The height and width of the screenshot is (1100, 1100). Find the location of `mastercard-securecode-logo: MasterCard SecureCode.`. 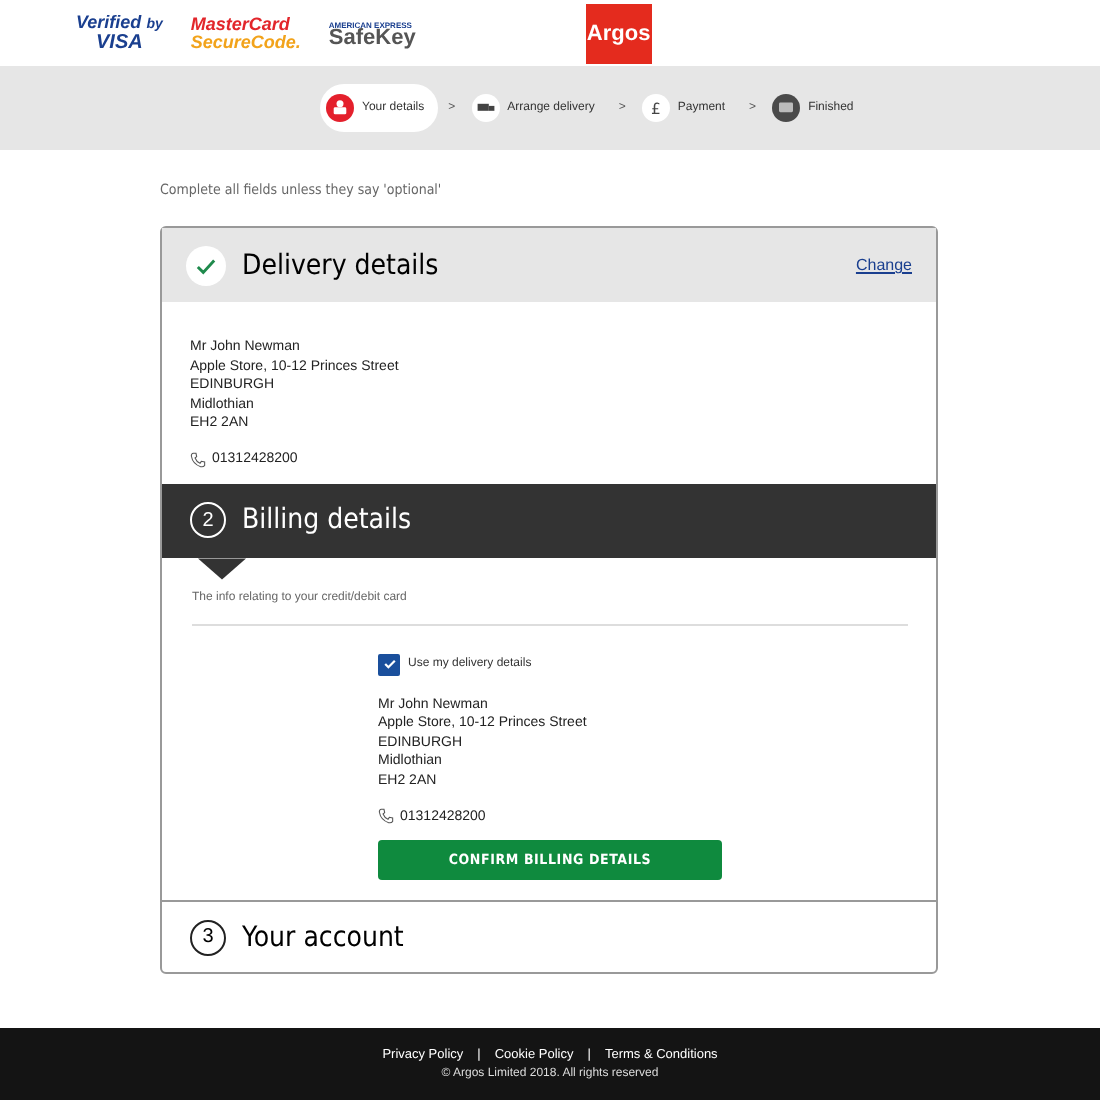

mastercard-securecode-logo: MasterCard SecureCode. is located at coordinates (245, 33).